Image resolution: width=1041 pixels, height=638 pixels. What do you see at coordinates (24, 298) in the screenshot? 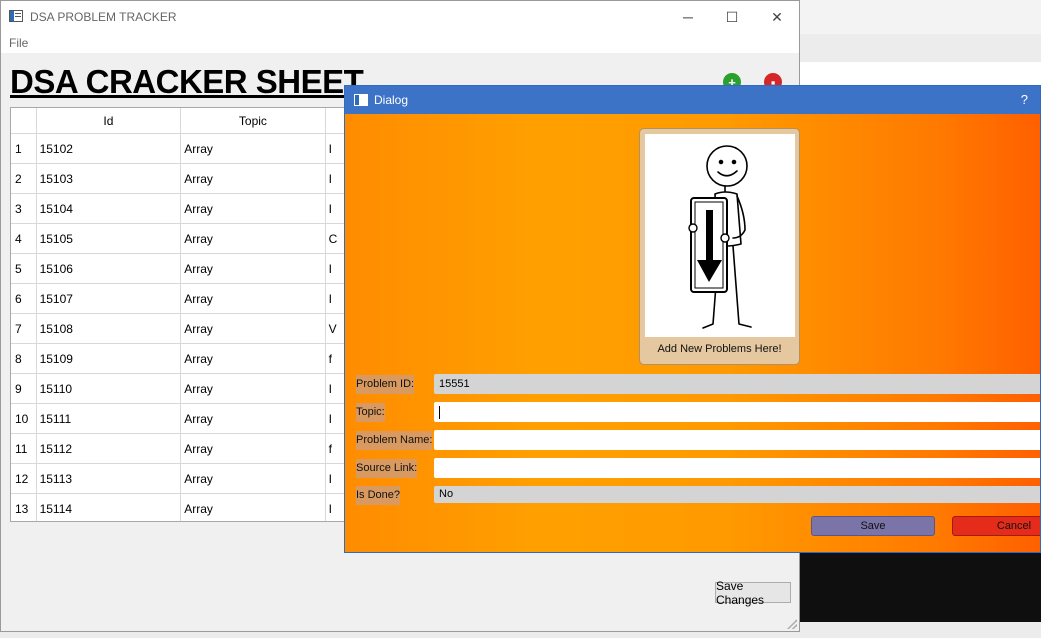
I see `row-number: 6` at bounding box center [24, 298].